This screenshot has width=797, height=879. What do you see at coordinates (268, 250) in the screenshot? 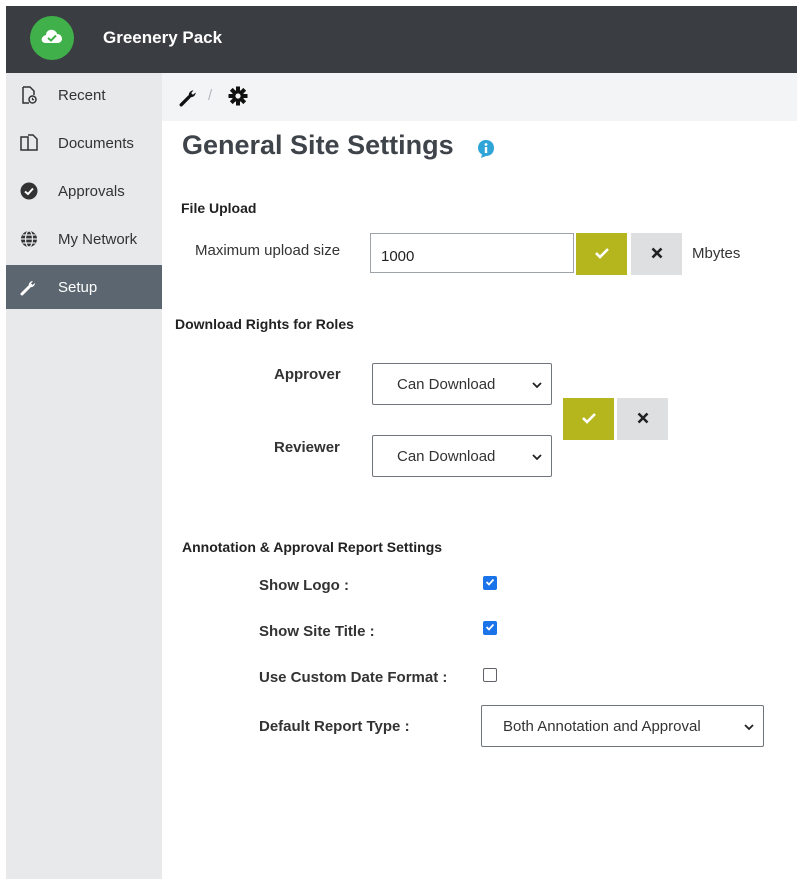
I see `max-upload-label: Maximum upload size` at bounding box center [268, 250].